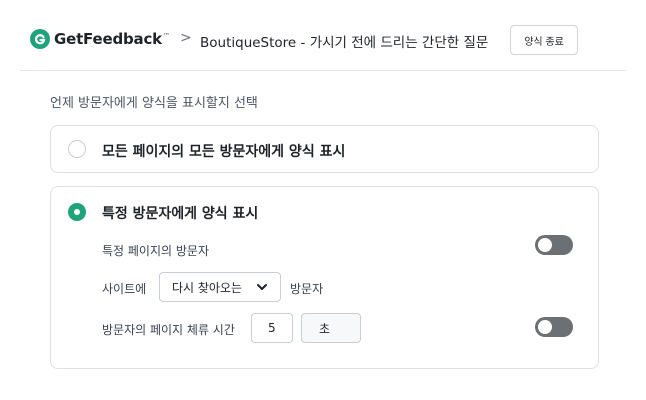 The width and height of the screenshot is (646, 400). Describe the element at coordinates (554, 245) in the screenshot. I see `specific-pages-toggle` at that location.